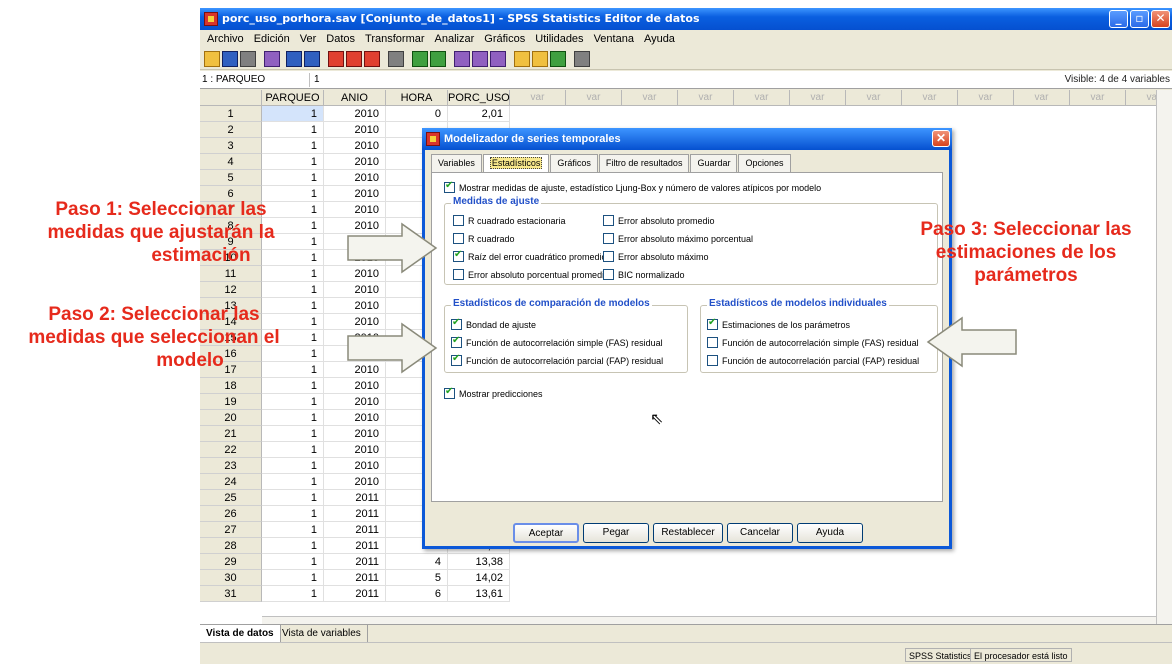 This screenshot has width=1172, height=664. I want to click on show-all-icon, so click(558, 59).